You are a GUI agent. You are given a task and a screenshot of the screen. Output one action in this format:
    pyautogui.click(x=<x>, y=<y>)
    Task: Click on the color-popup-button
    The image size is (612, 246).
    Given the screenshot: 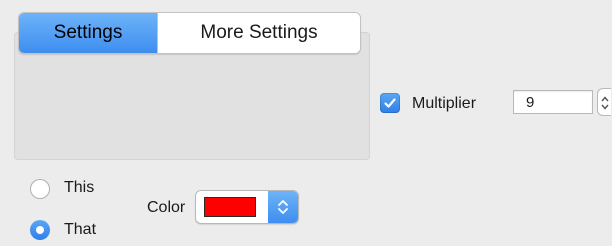 What is the action you would take?
    pyautogui.click(x=247, y=207)
    